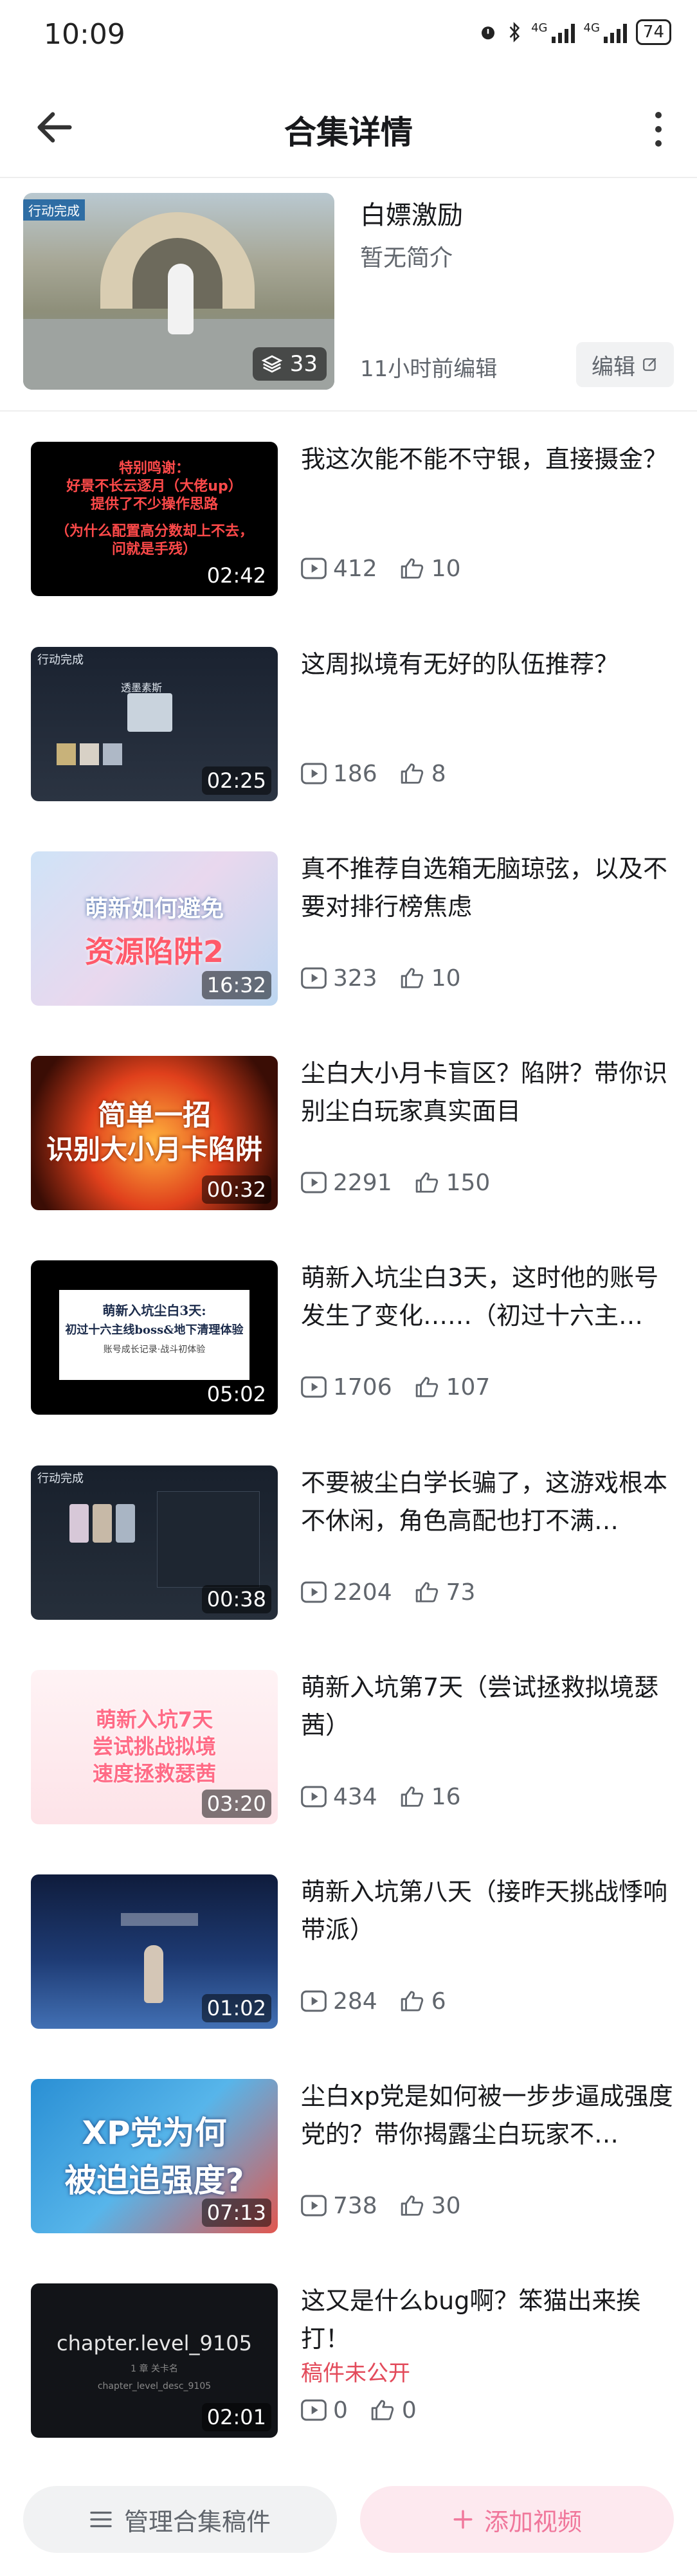 The width and height of the screenshot is (697, 2576). I want to click on like-count: 73, so click(461, 1592).